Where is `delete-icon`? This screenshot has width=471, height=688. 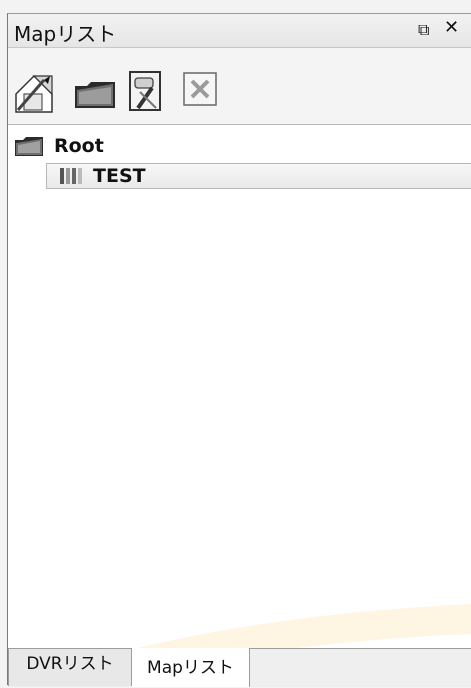
delete-icon is located at coordinates (200, 89).